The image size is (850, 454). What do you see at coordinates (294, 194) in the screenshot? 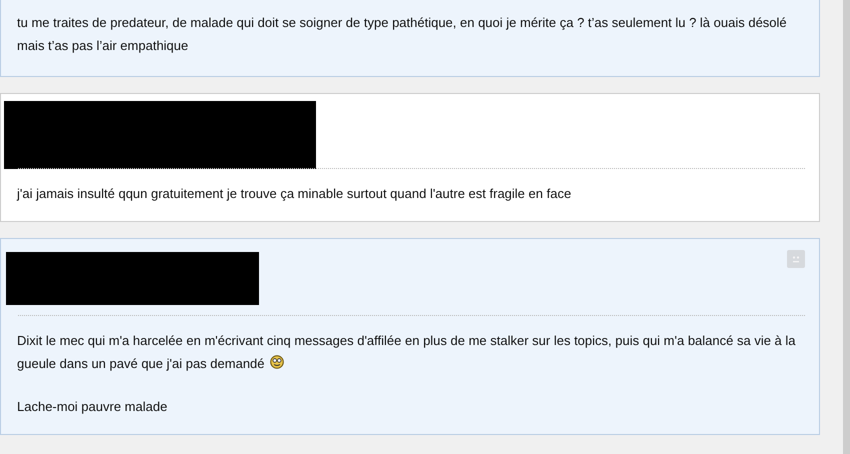
I see `post-text: j'ai jamais insulté qqun gratuitement je trouve ça minable surtout quand l'autre est fragile en face` at bounding box center [294, 194].